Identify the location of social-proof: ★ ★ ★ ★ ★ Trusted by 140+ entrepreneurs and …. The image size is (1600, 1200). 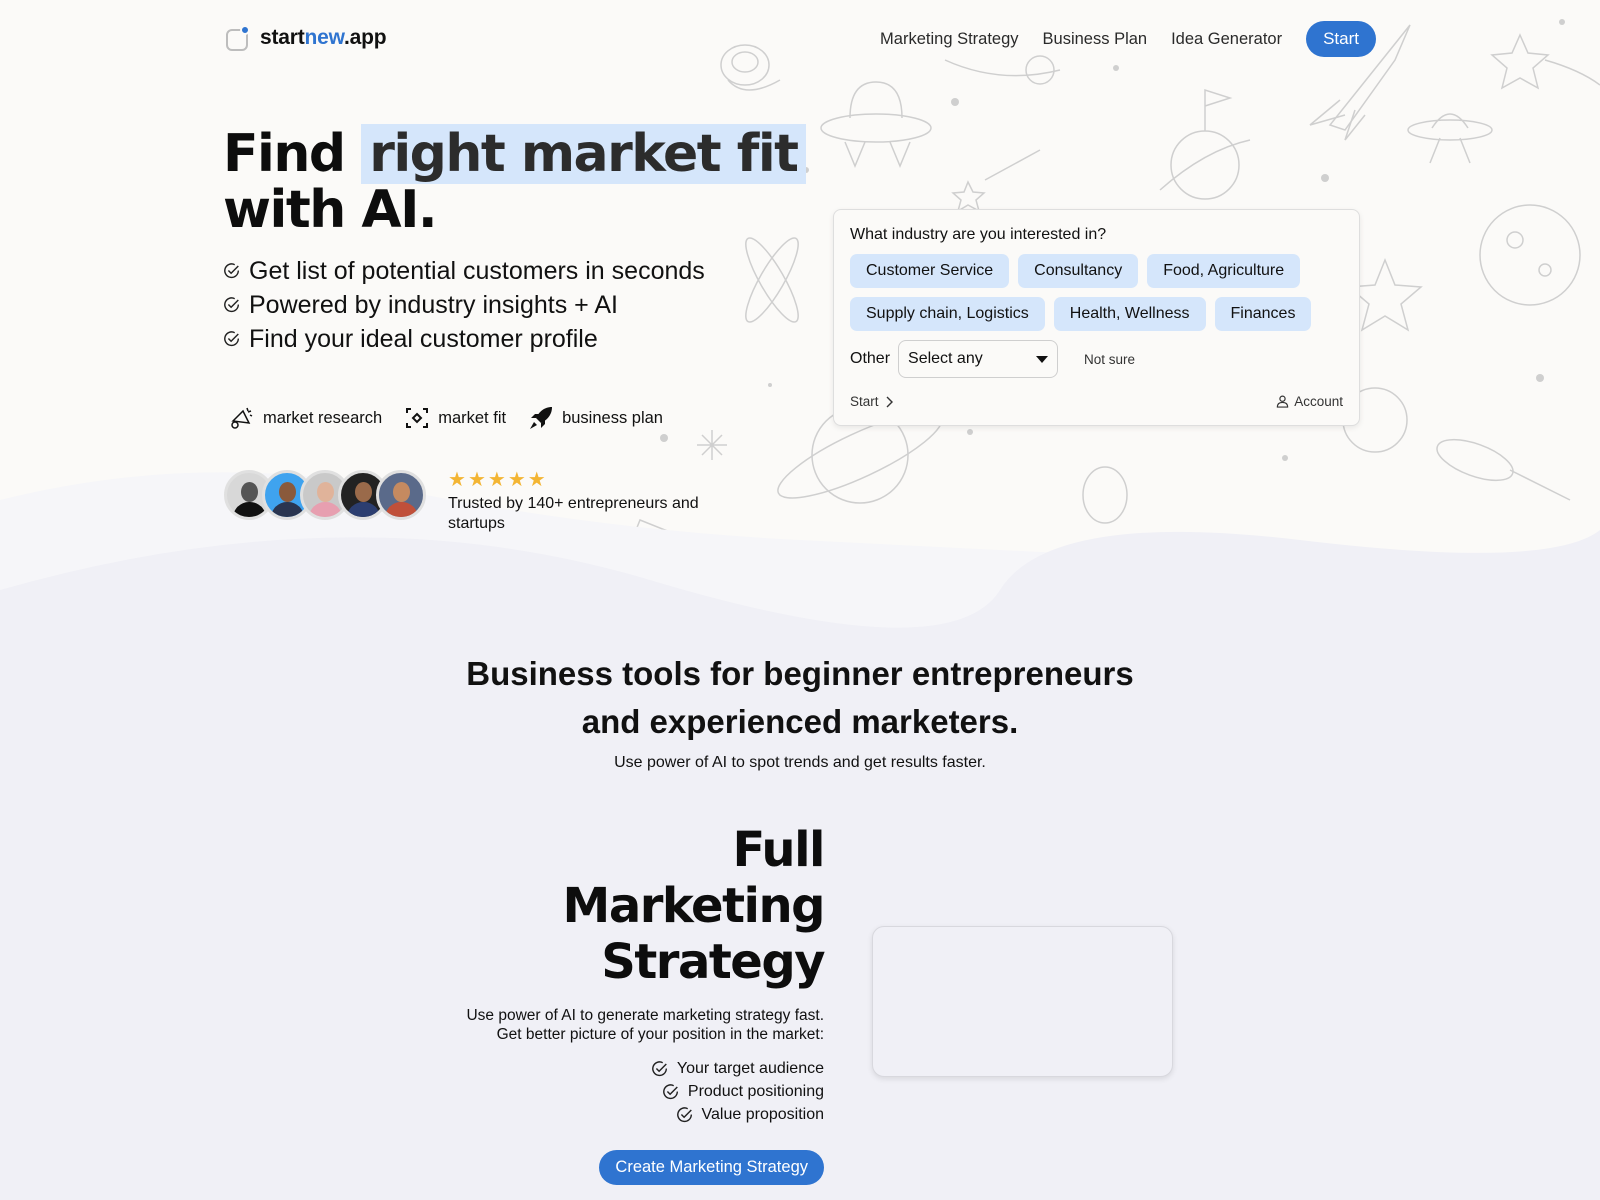
(476, 502).